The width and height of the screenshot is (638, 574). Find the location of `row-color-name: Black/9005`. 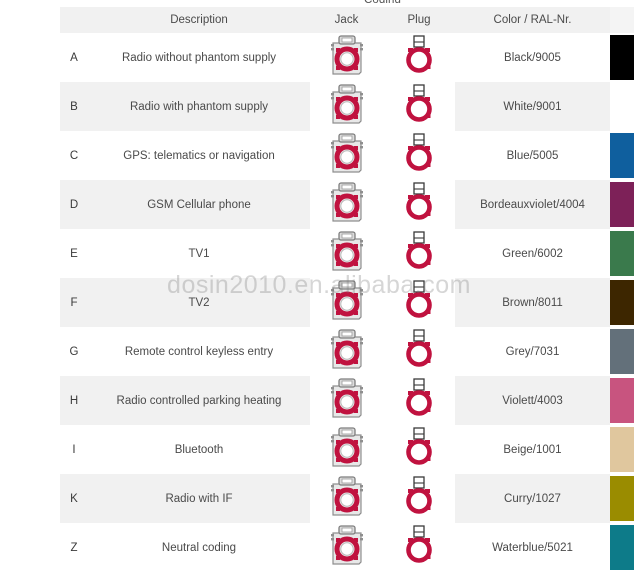

row-color-name: Black/9005 is located at coordinates (532, 57).